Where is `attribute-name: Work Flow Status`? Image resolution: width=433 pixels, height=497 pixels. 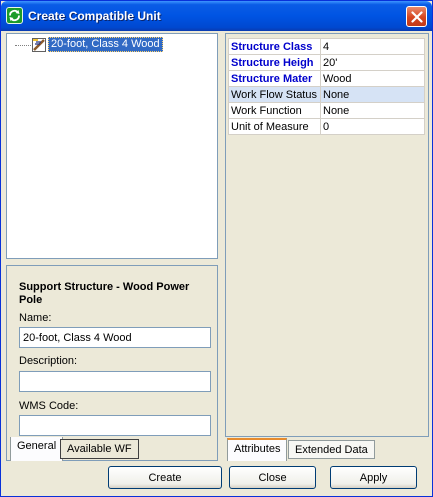
attribute-name: Work Flow Status is located at coordinates (274, 94).